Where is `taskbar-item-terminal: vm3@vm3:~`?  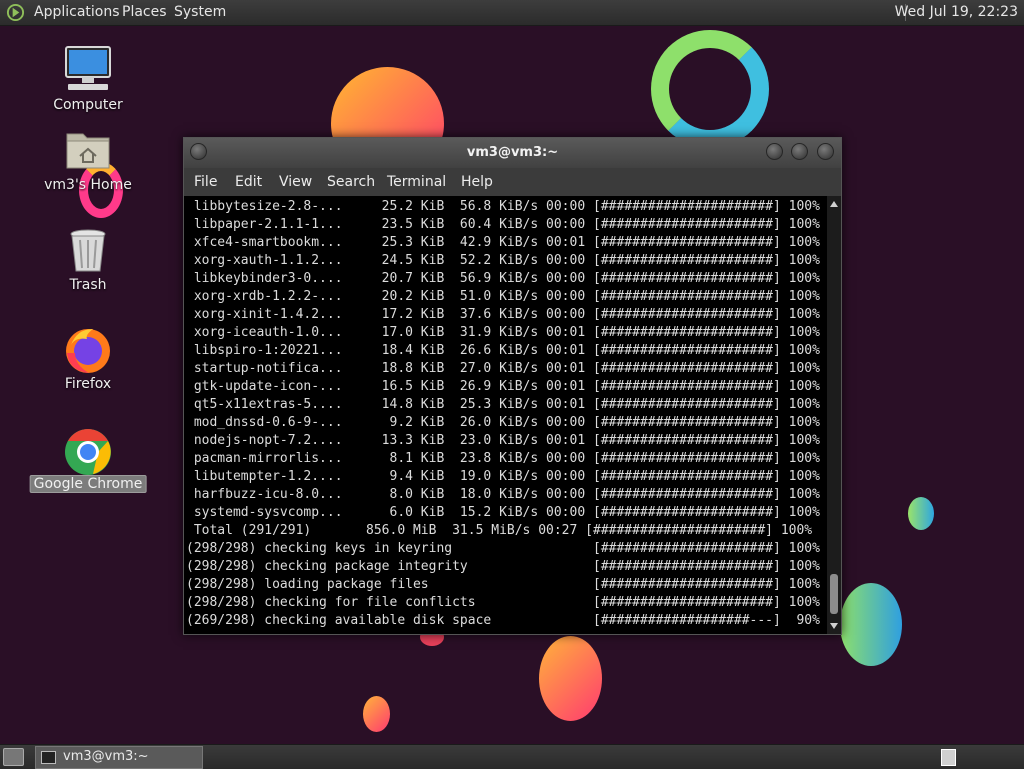
taskbar-item-terminal: vm3@vm3:~ is located at coordinates (119, 757).